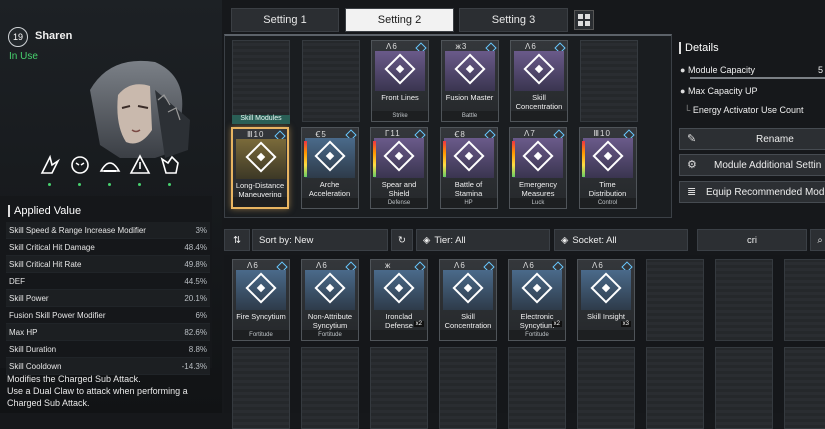  I want to click on module-card: Ⅲ10 Time Distribution Control, so click(607, 168).